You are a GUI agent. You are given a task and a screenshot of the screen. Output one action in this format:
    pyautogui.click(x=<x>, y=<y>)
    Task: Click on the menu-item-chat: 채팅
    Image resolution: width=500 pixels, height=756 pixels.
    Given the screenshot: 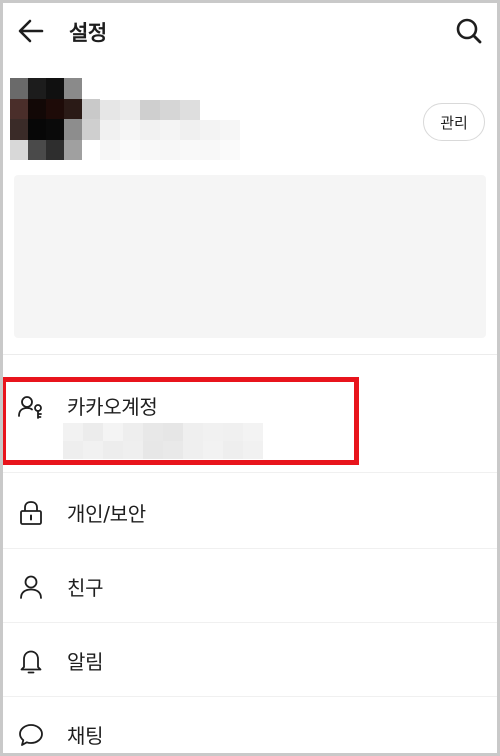 What is the action you would take?
    pyautogui.click(x=250, y=725)
    